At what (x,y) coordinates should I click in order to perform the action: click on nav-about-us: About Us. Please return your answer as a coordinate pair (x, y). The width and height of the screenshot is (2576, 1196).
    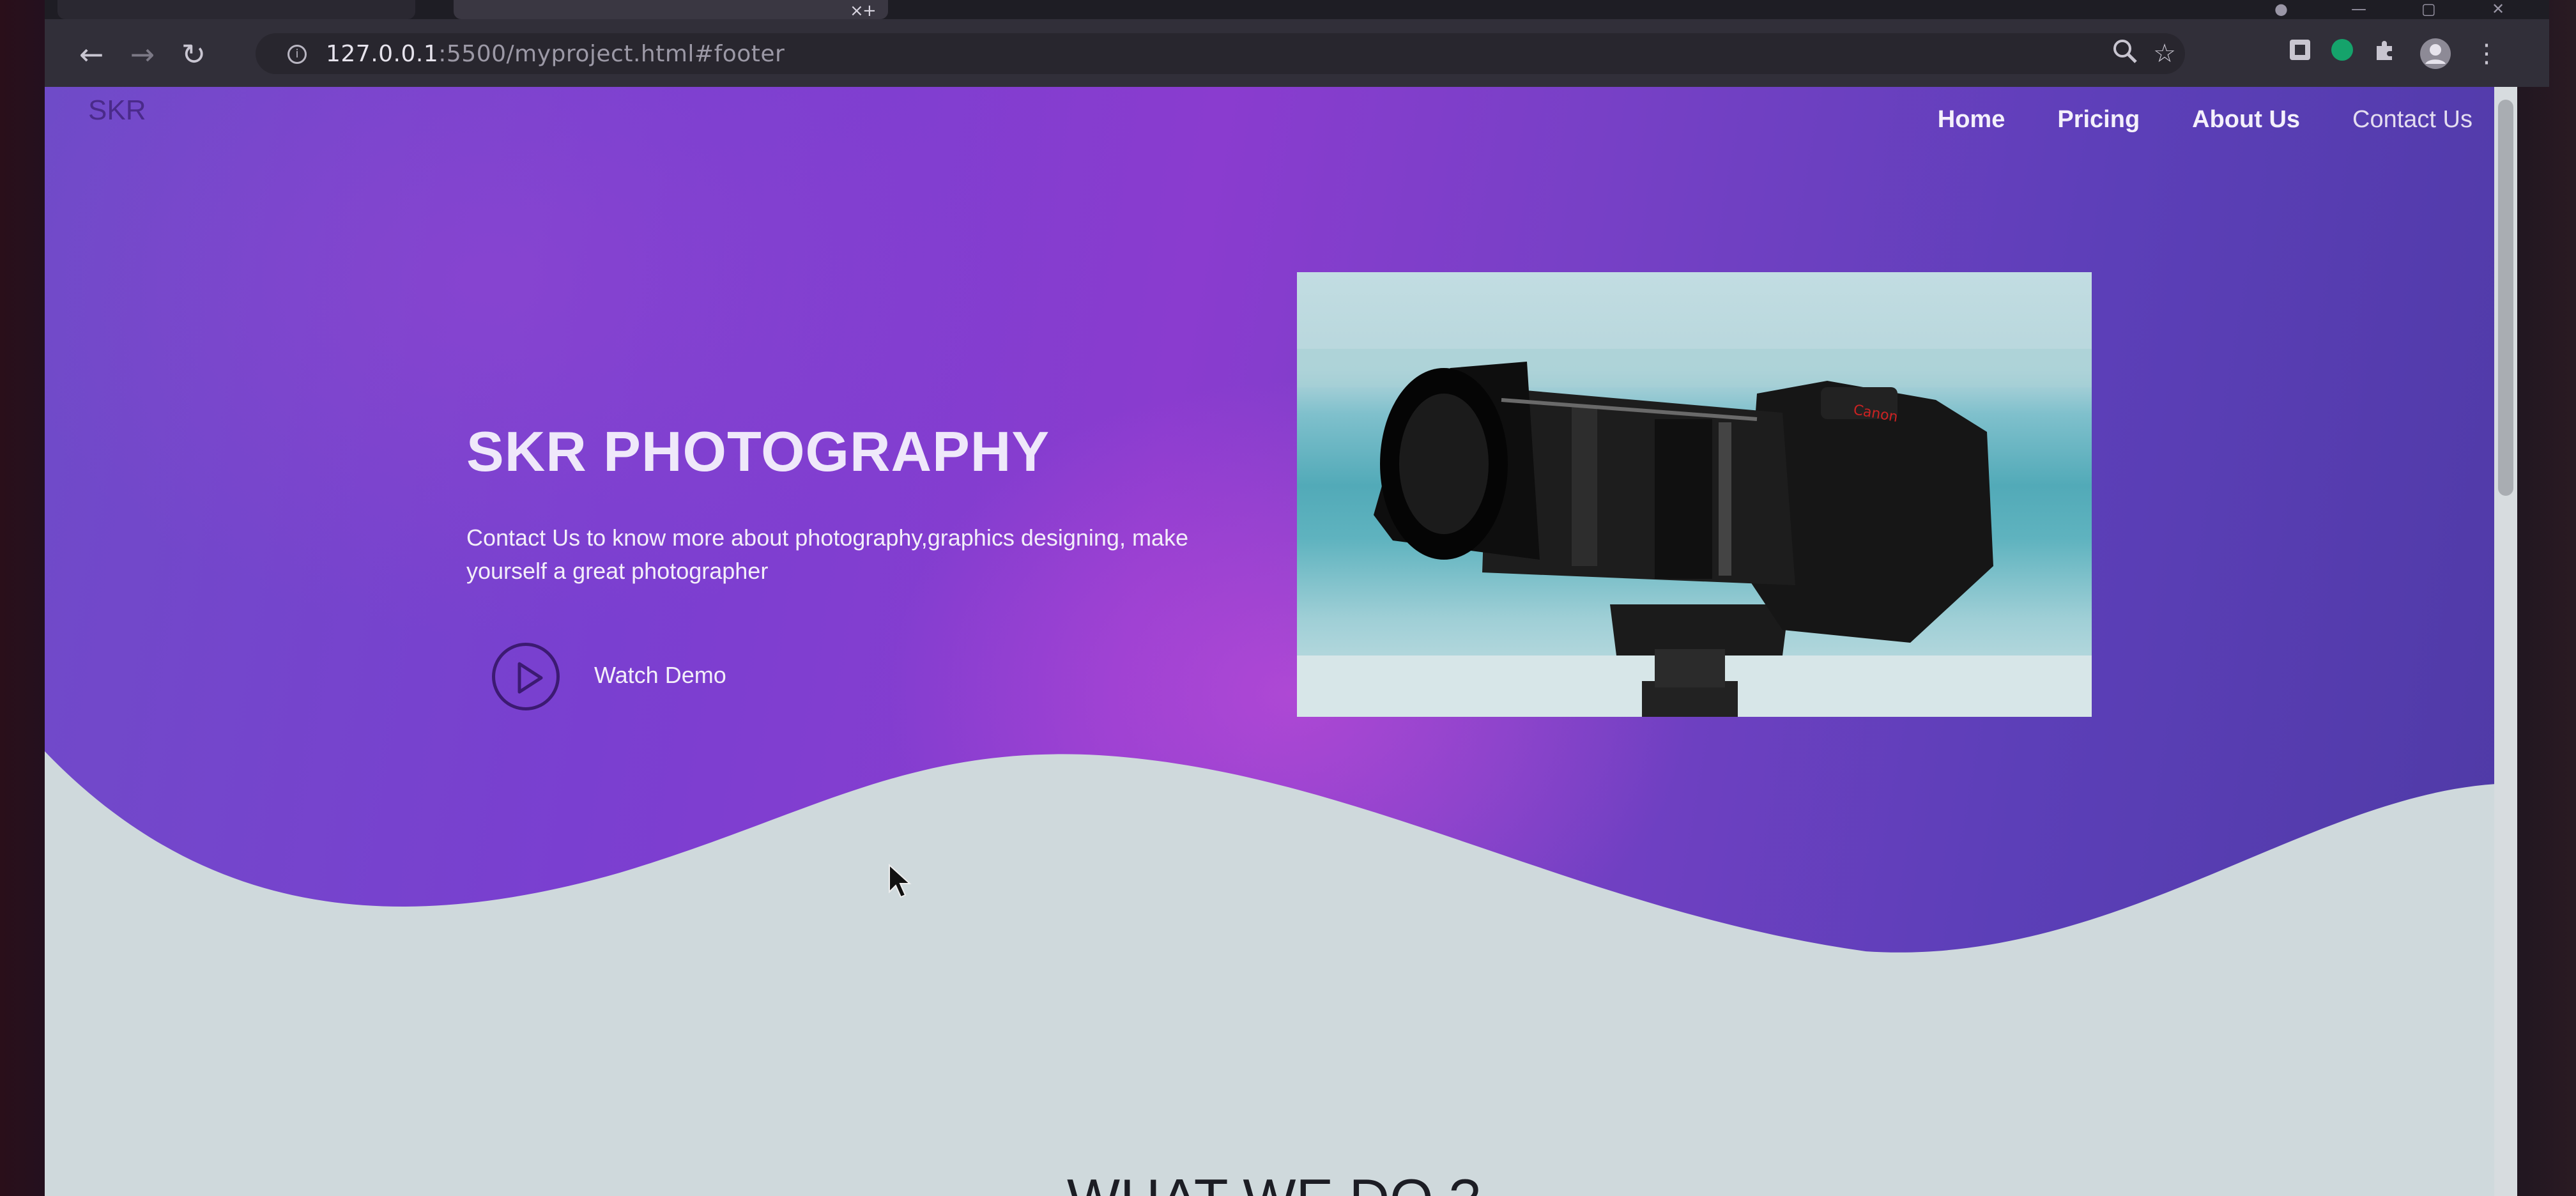
    Looking at the image, I should click on (2246, 120).